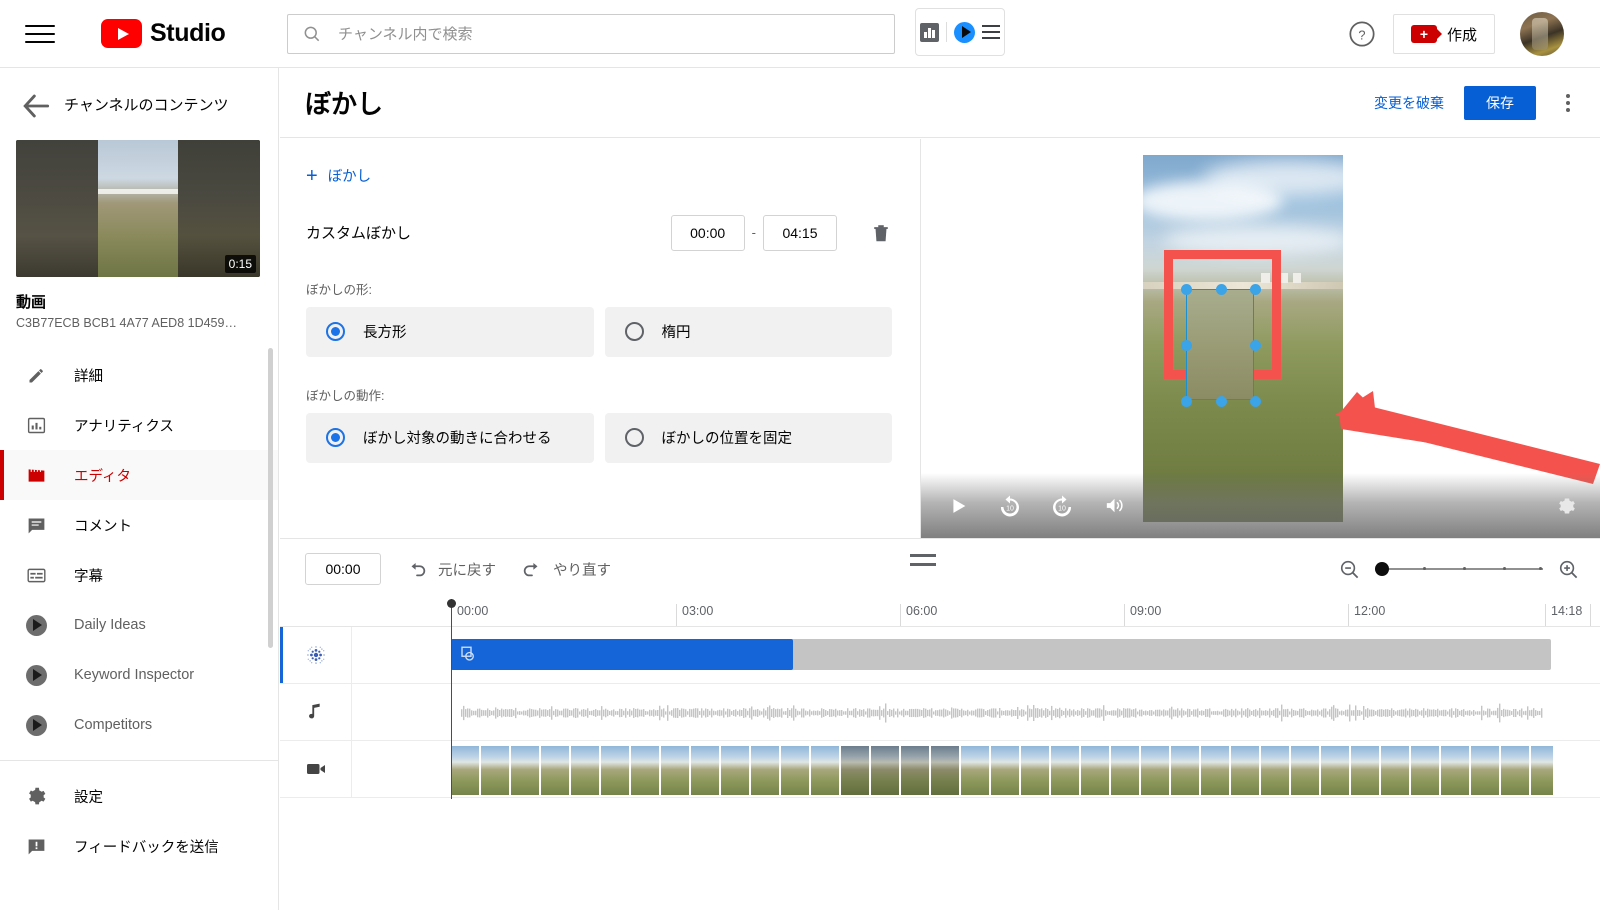 This screenshot has width=1600, height=910. I want to click on avatar, so click(1542, 34).